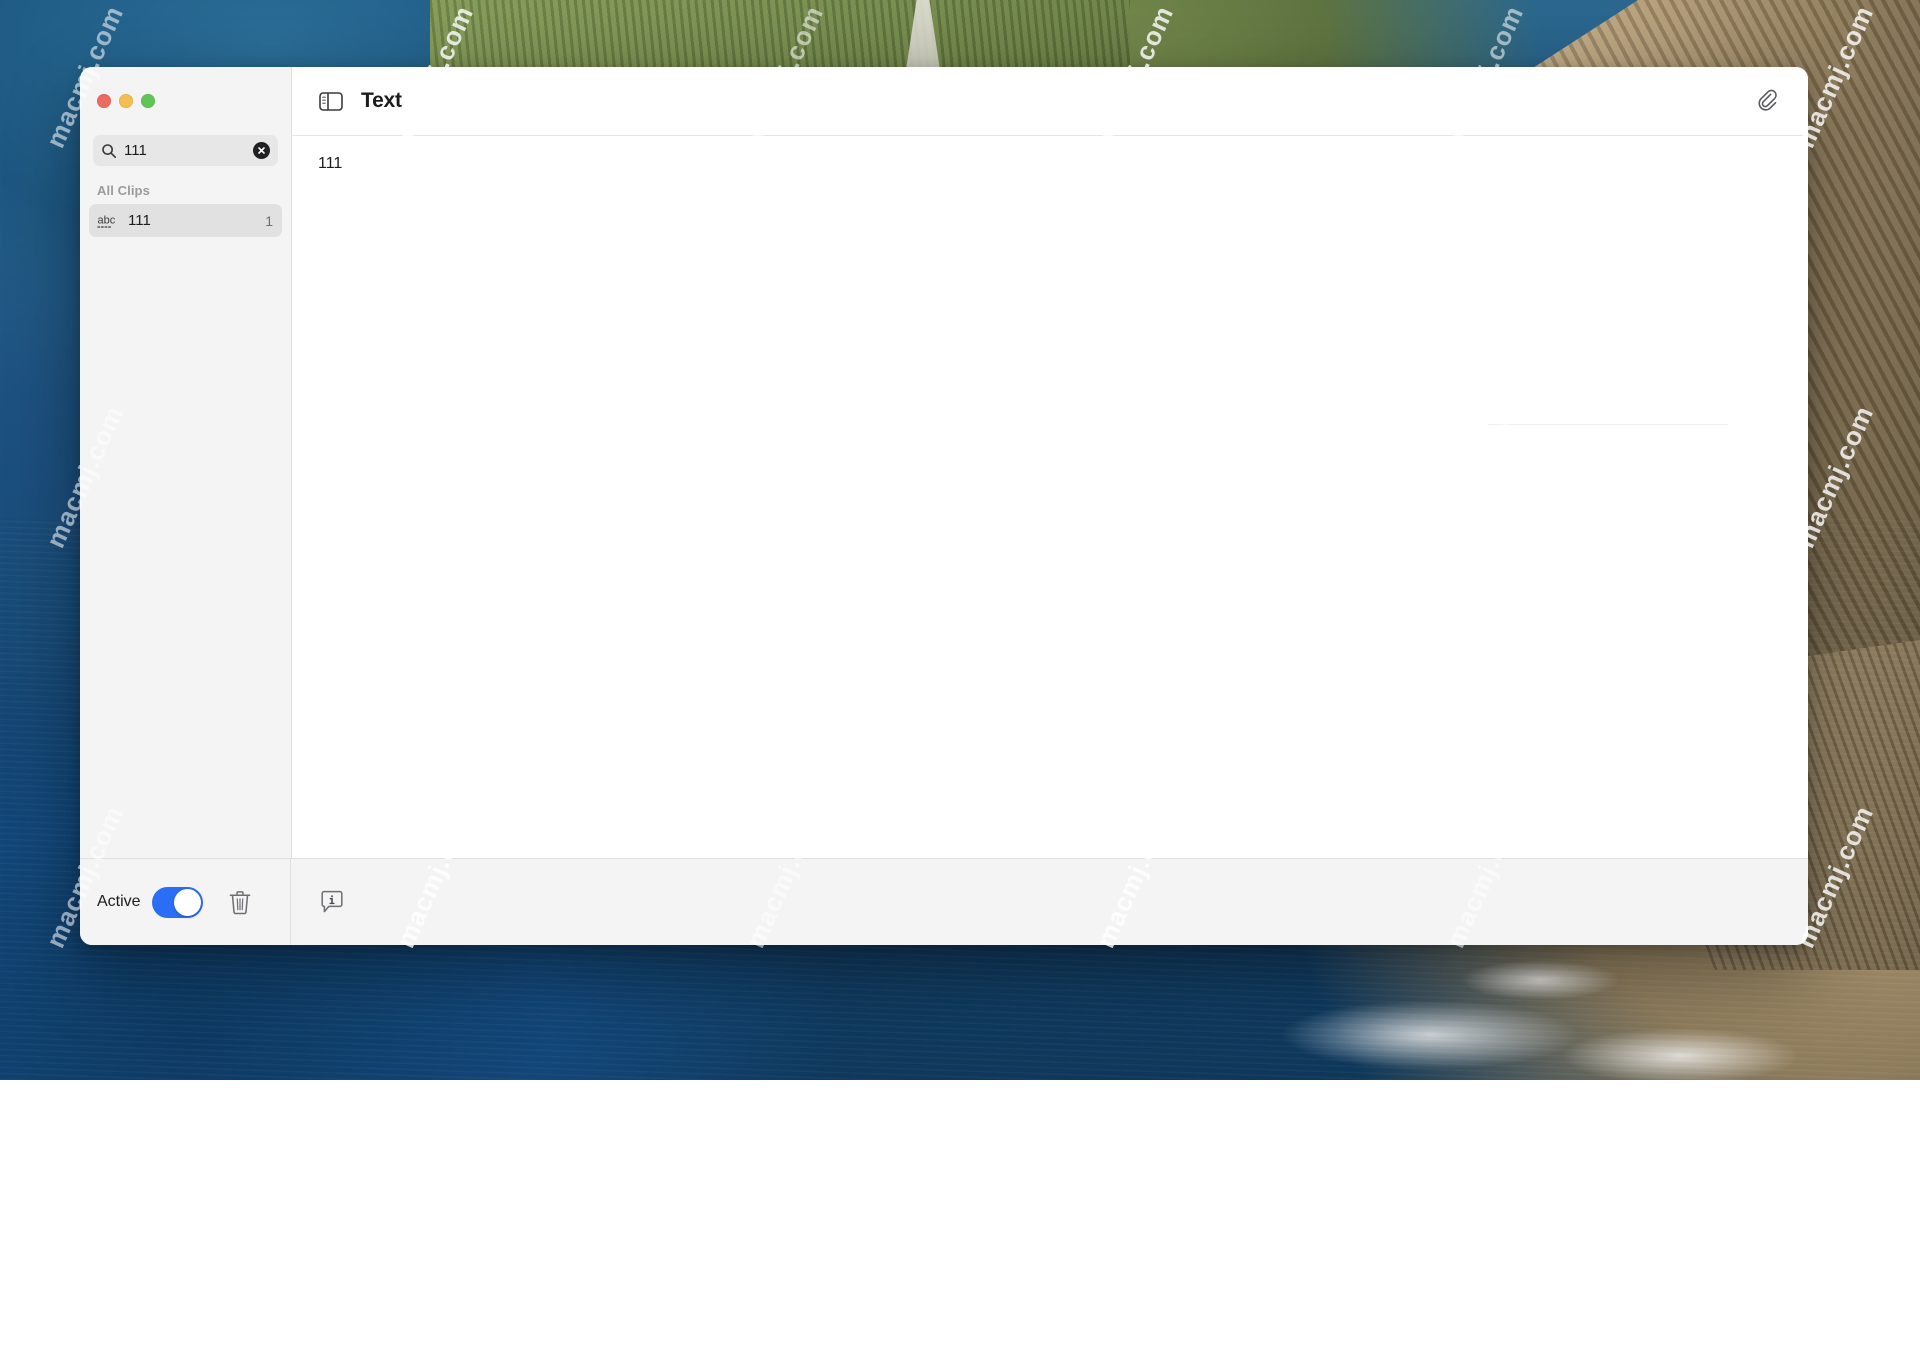 The width and height of the screenshot is (1920, 1353). I want to click on search-field, so click(185, 150).